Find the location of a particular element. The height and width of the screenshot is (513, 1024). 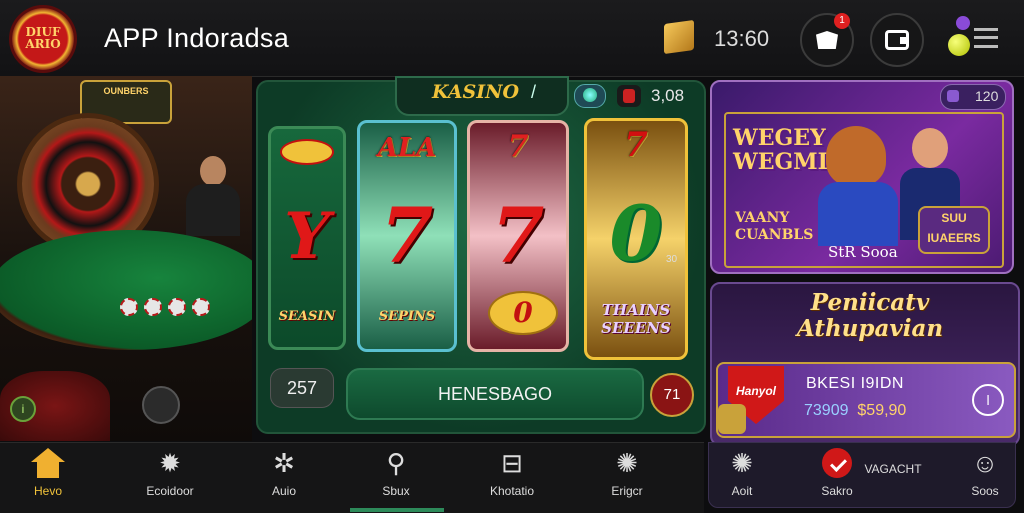

coin-box-icon is located at coordinates (679, 37).